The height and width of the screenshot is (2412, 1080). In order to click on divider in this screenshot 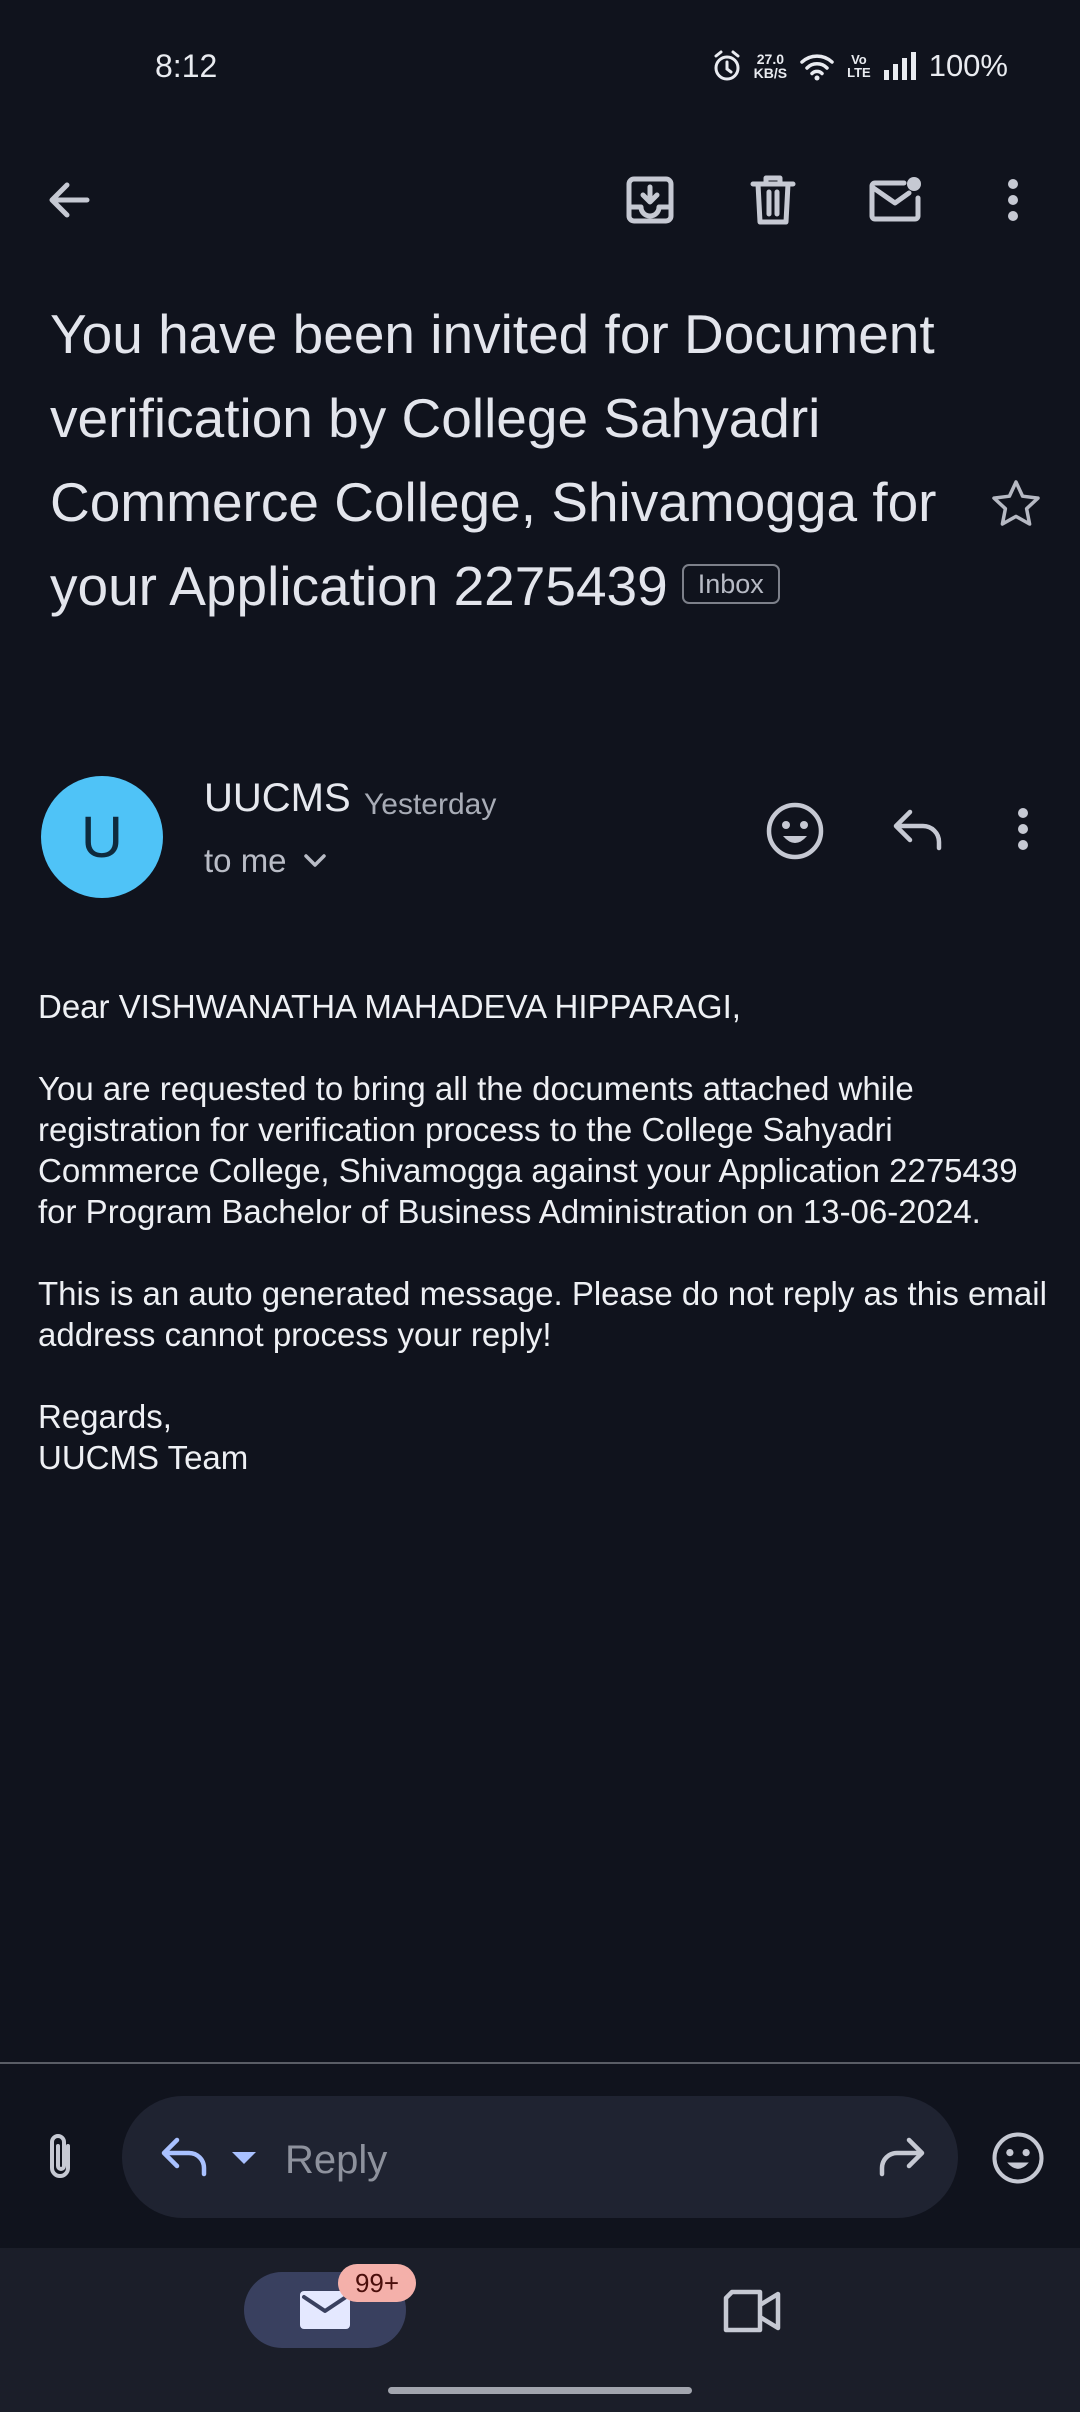, I will do `click(540, 2063)`.